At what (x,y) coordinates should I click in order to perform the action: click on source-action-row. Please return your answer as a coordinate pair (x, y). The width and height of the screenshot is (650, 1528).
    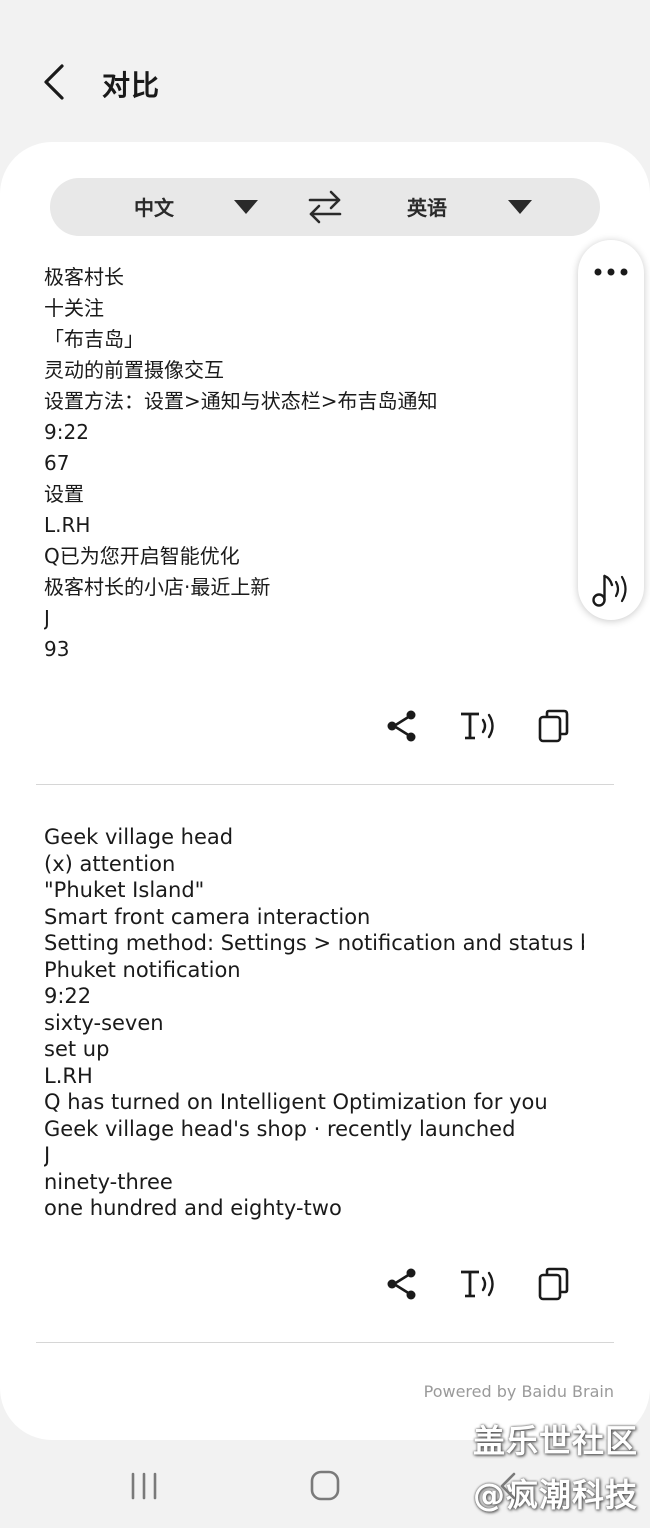
    Looking at the image, I should click on (490, 726).